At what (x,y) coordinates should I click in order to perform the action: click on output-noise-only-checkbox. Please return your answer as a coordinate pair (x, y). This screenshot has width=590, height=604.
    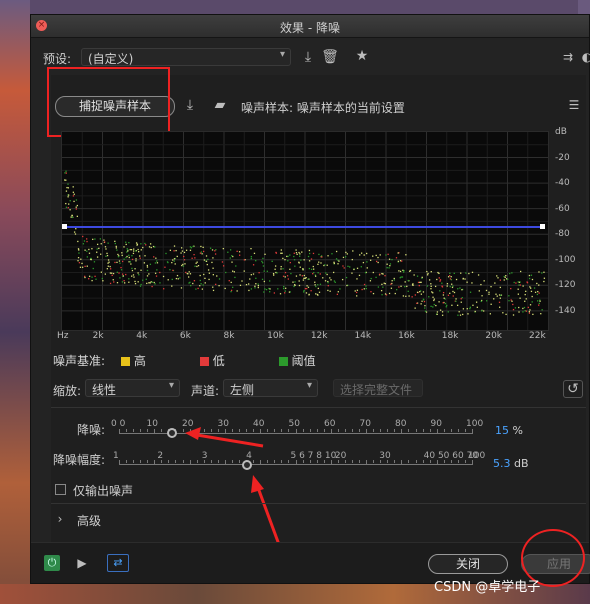
    Looking at the image, I should click on (60, 489).